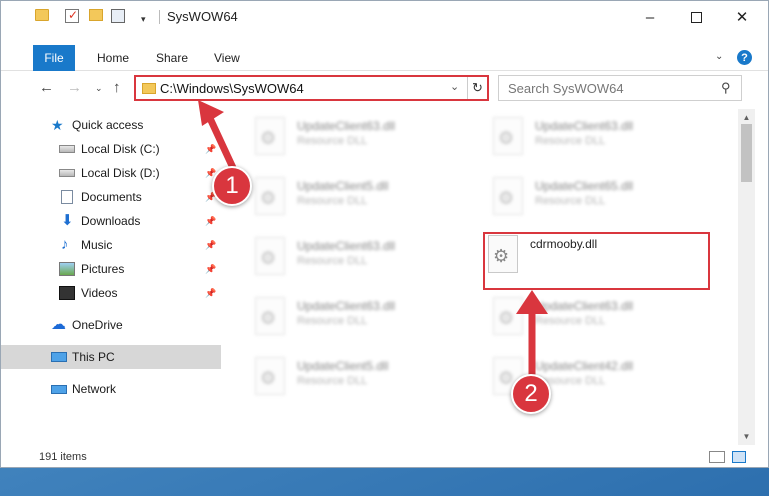 The width and height of the screenshot is (769, 496). Describe the element at coordinates (120, 149) in the screenshot. I see `sidebar-item-label: Local Disk (C:)` at that location.